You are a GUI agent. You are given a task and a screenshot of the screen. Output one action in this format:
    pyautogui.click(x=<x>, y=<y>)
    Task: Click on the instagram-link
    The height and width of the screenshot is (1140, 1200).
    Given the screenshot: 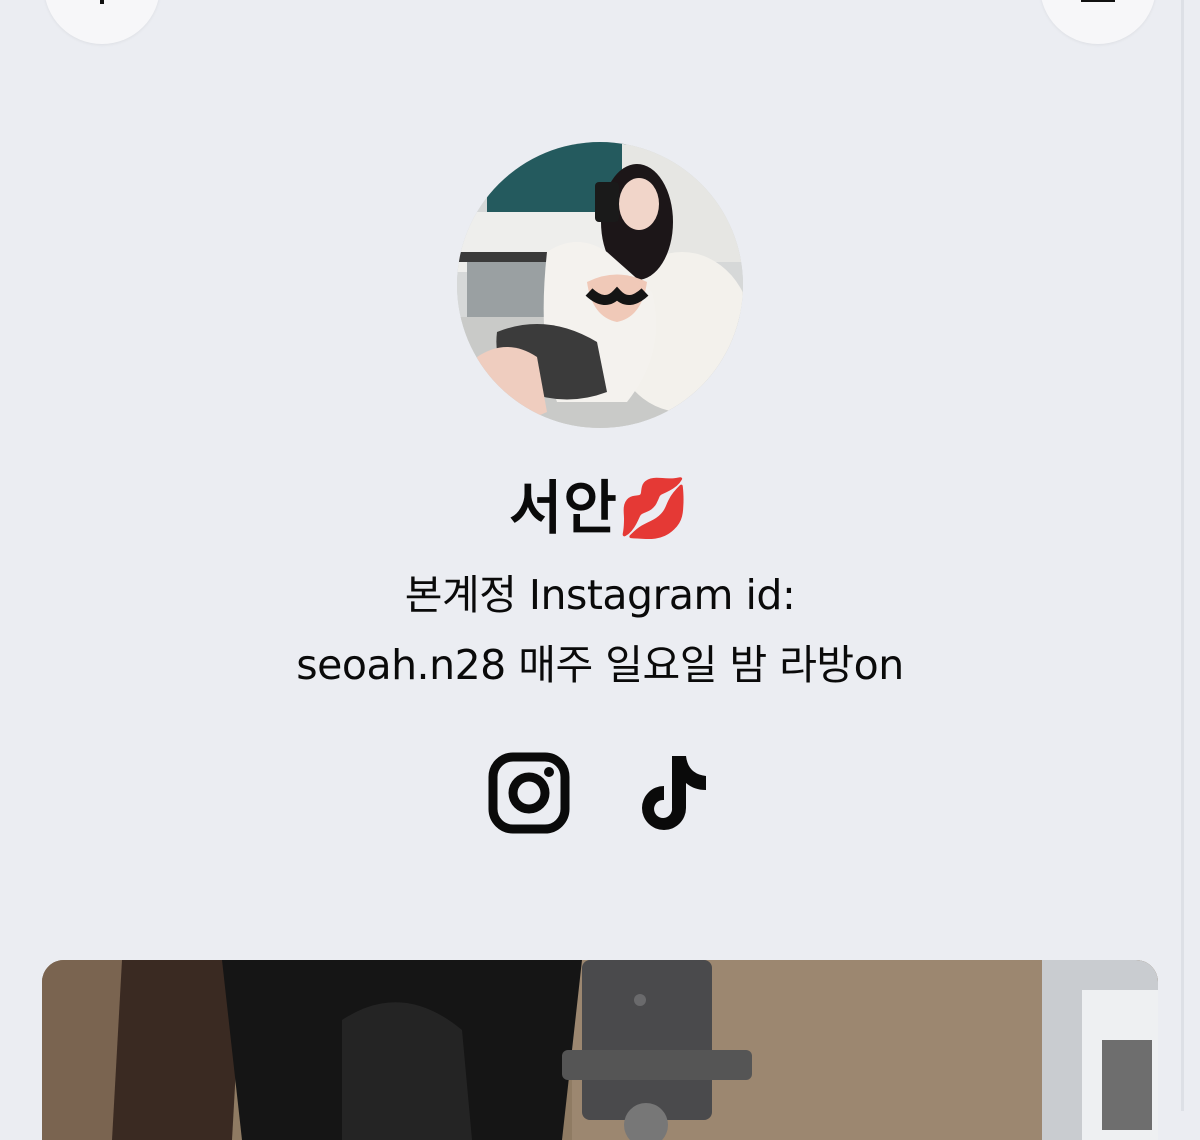 What is the action you would take?
    pyautogui.click(x=529, y=795)
    